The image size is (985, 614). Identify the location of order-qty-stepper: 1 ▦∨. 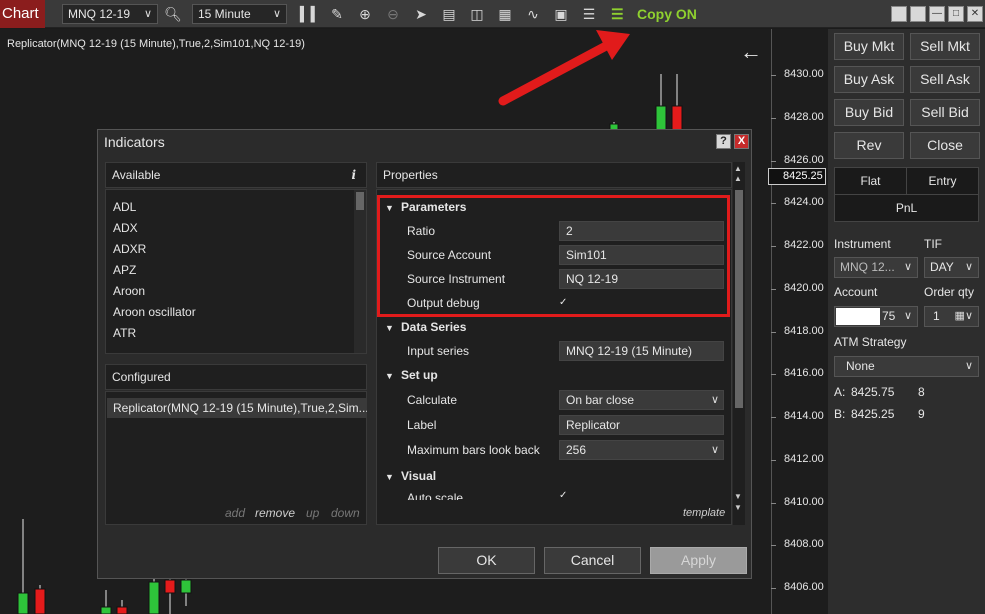
(951, 316).